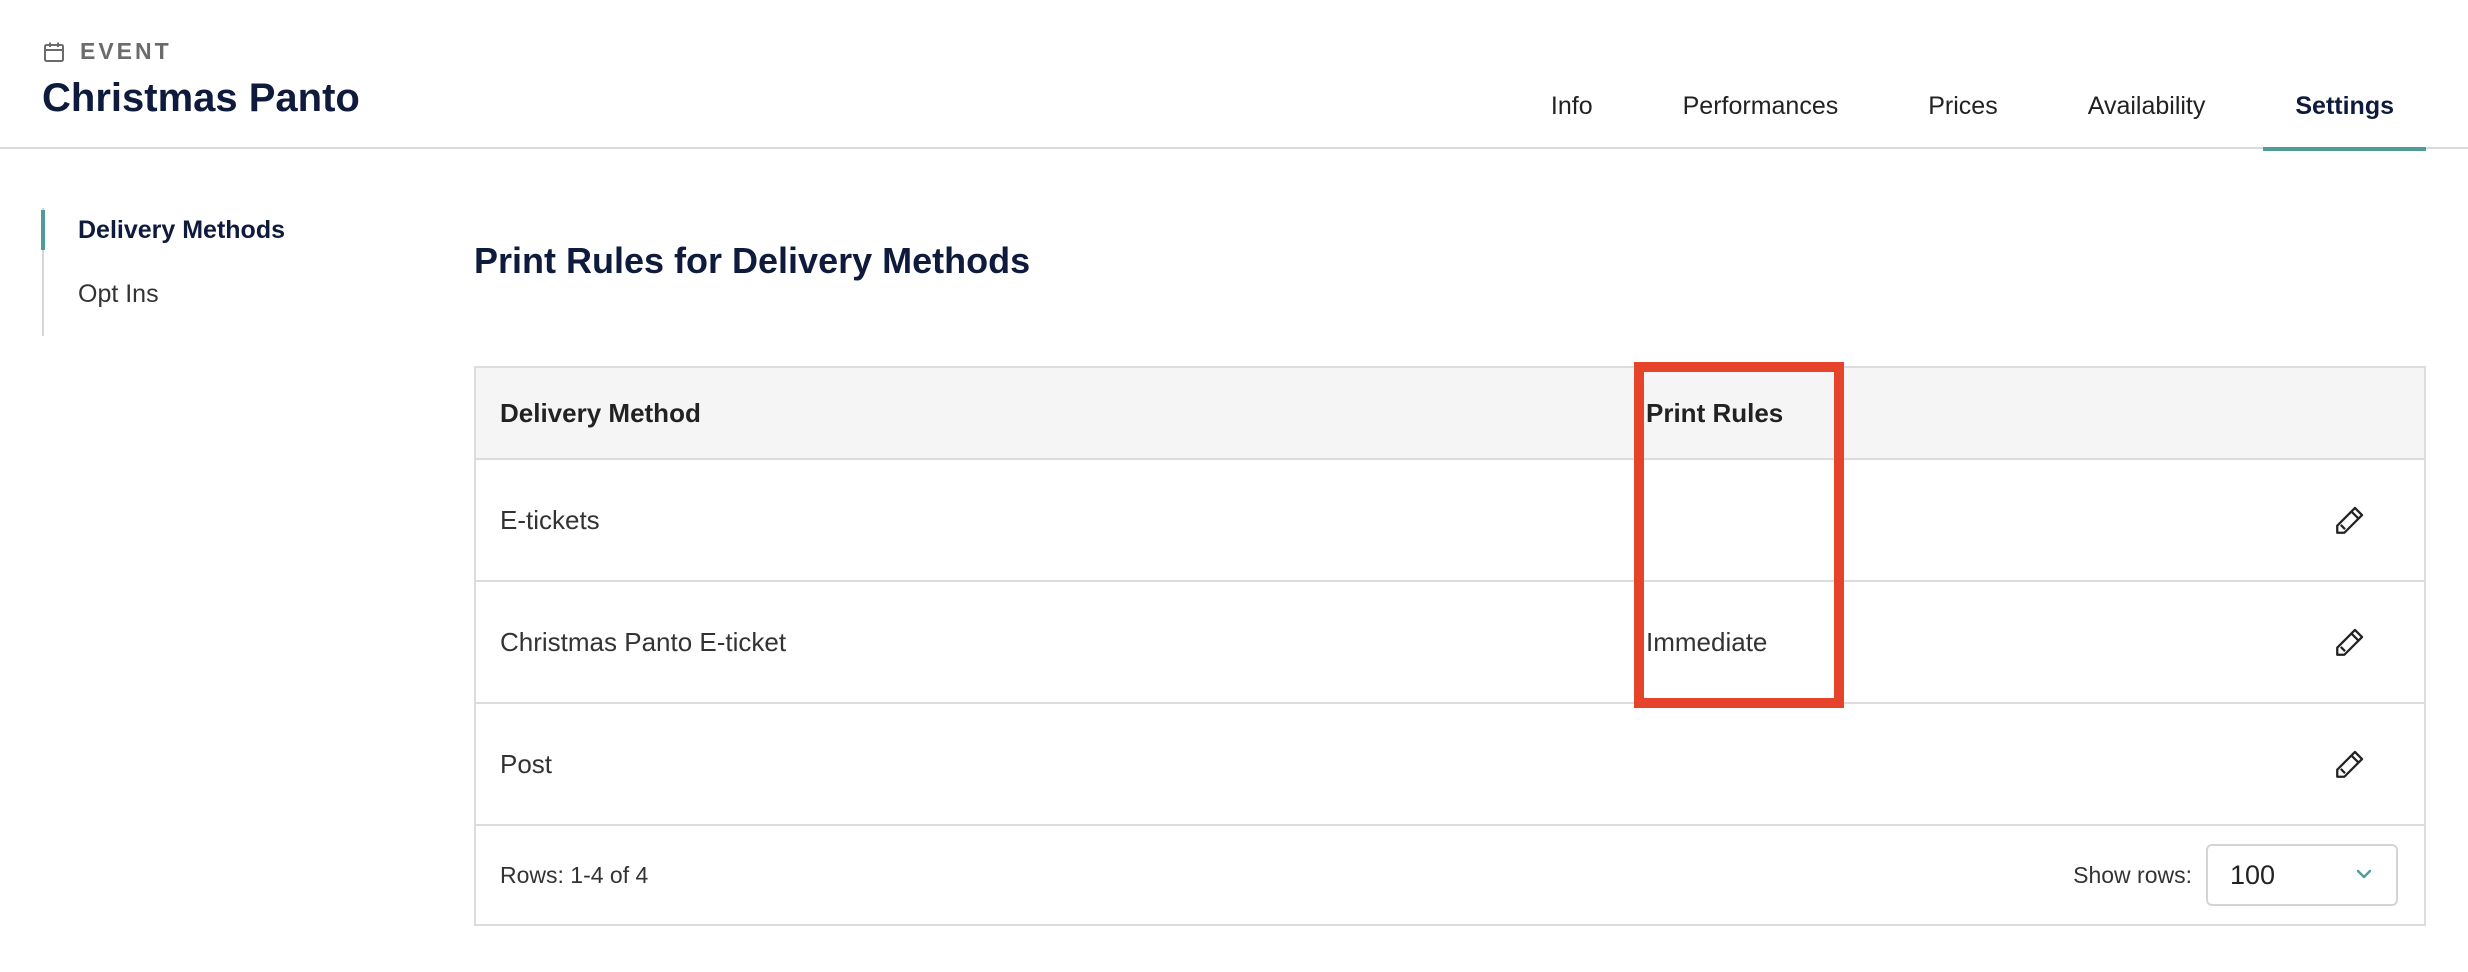 The image size is (2468, 972). Describe the element at coordinates (2147, 109) in the screenshot. I see `tab-availability: Availability` at that location.